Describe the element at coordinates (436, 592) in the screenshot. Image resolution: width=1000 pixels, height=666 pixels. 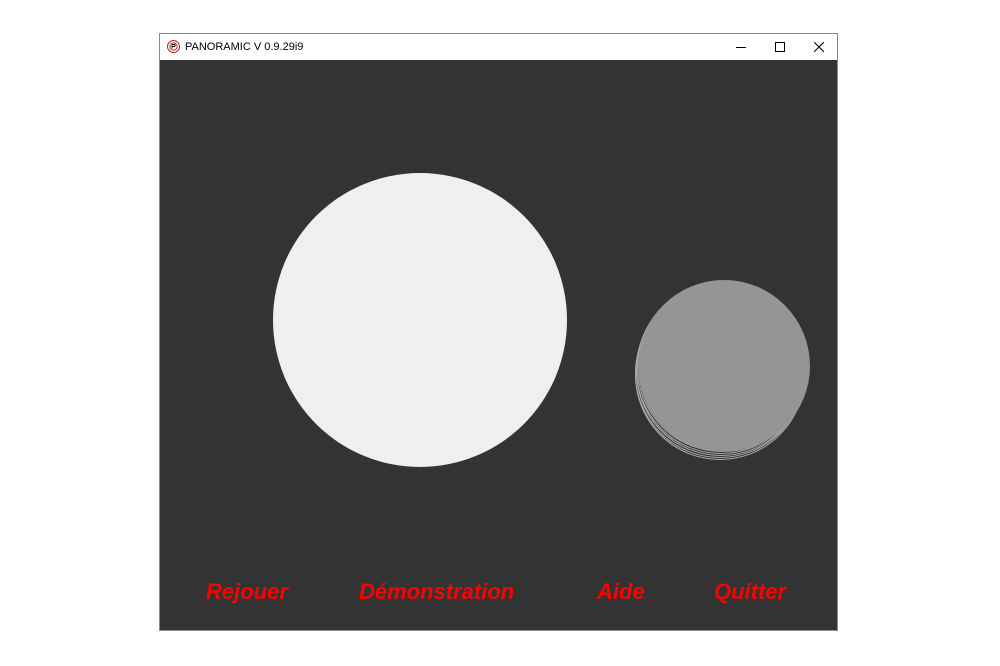
I see `demonstration-button: Démonstration` at that location.